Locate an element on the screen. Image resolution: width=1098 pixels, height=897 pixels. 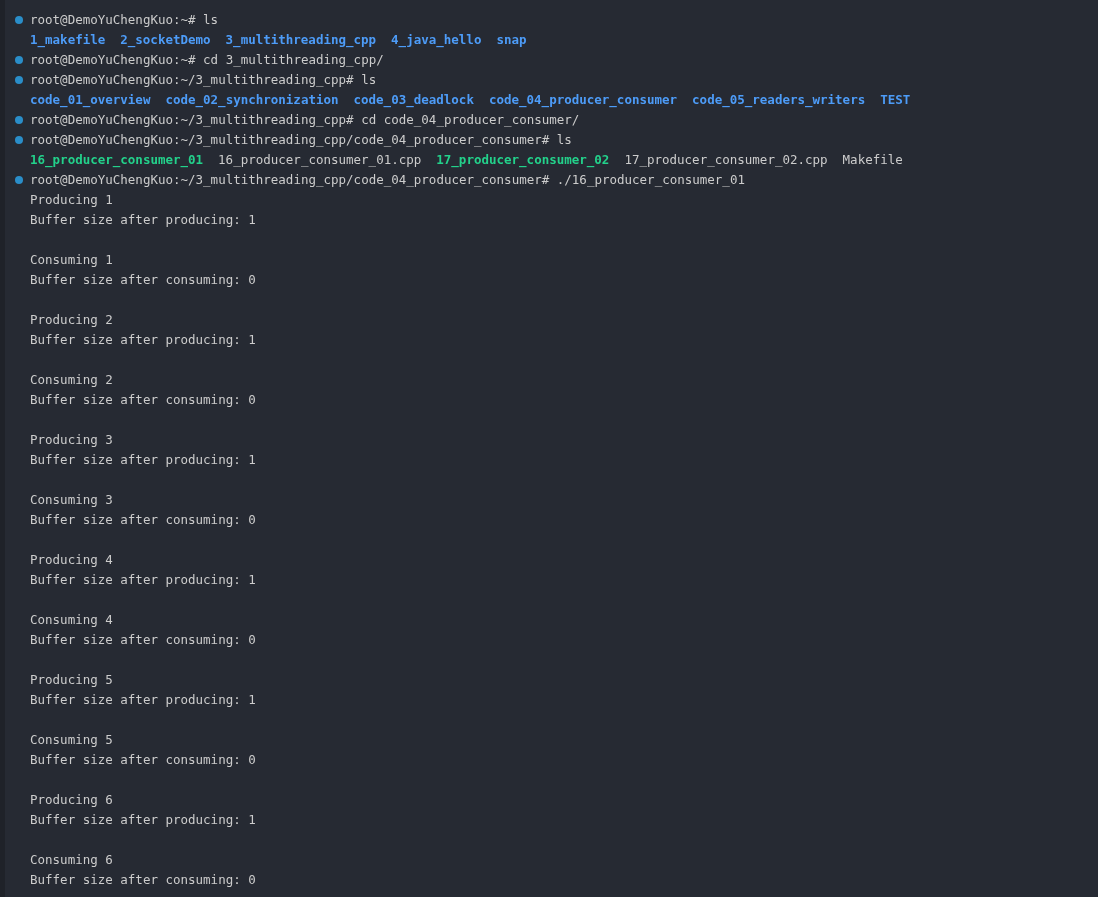
executable-name: 17_producer_consumer_02 is located at coordinates (523, 160).